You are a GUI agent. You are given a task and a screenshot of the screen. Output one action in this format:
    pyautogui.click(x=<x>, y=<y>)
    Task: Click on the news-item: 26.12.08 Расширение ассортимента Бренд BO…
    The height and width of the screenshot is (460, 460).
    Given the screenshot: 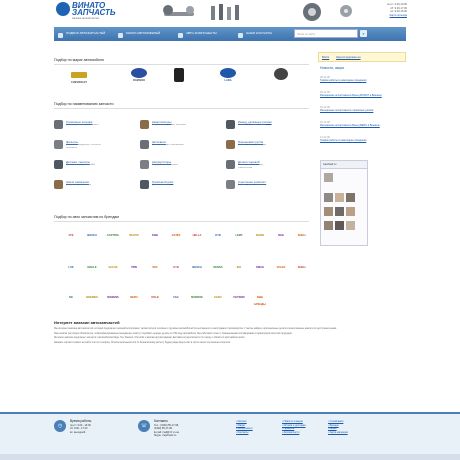 What is the action you would take?
    pyautogui.click(x=363, y=94)
    